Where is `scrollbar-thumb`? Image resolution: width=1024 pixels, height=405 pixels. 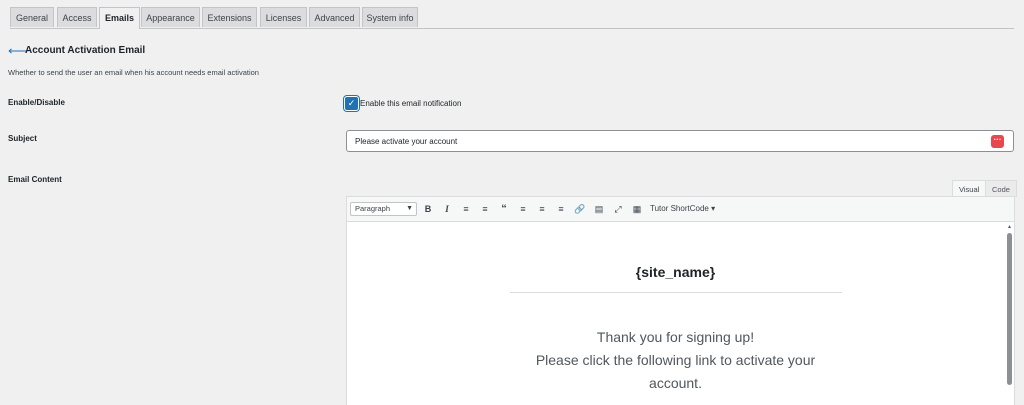 scrollbar-thumb is located at coordinates (1009, 309).